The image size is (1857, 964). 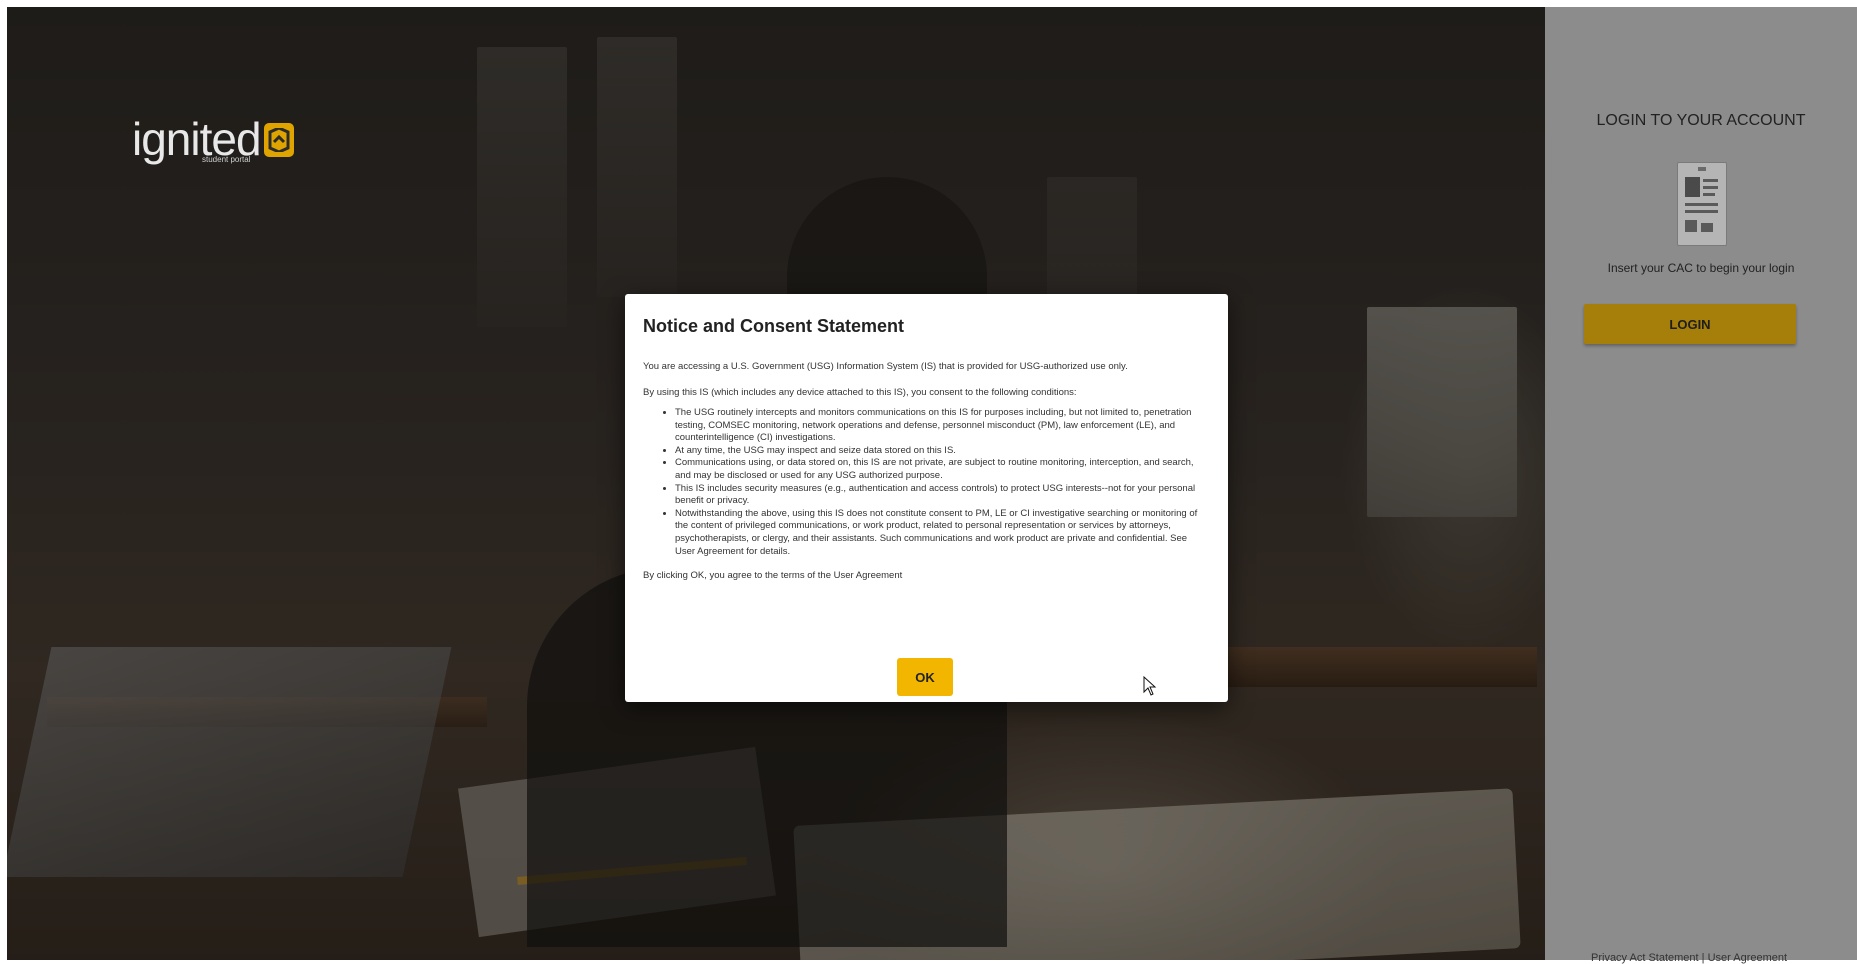 What do you see at coordinates (1150, 688) in the screenshot?
I see `mouse-pointer-icon` at bounding box center [1150, 688].